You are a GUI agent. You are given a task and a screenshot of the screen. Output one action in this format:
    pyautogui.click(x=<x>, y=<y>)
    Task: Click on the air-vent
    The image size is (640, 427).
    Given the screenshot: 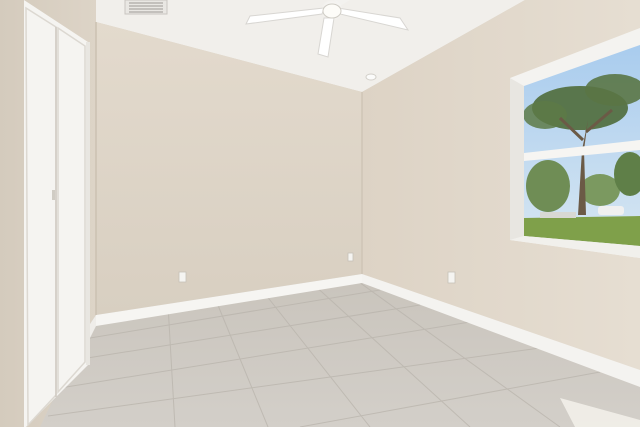 What is the action you would take?
    pyautogui.click(x=146, y=7)
    